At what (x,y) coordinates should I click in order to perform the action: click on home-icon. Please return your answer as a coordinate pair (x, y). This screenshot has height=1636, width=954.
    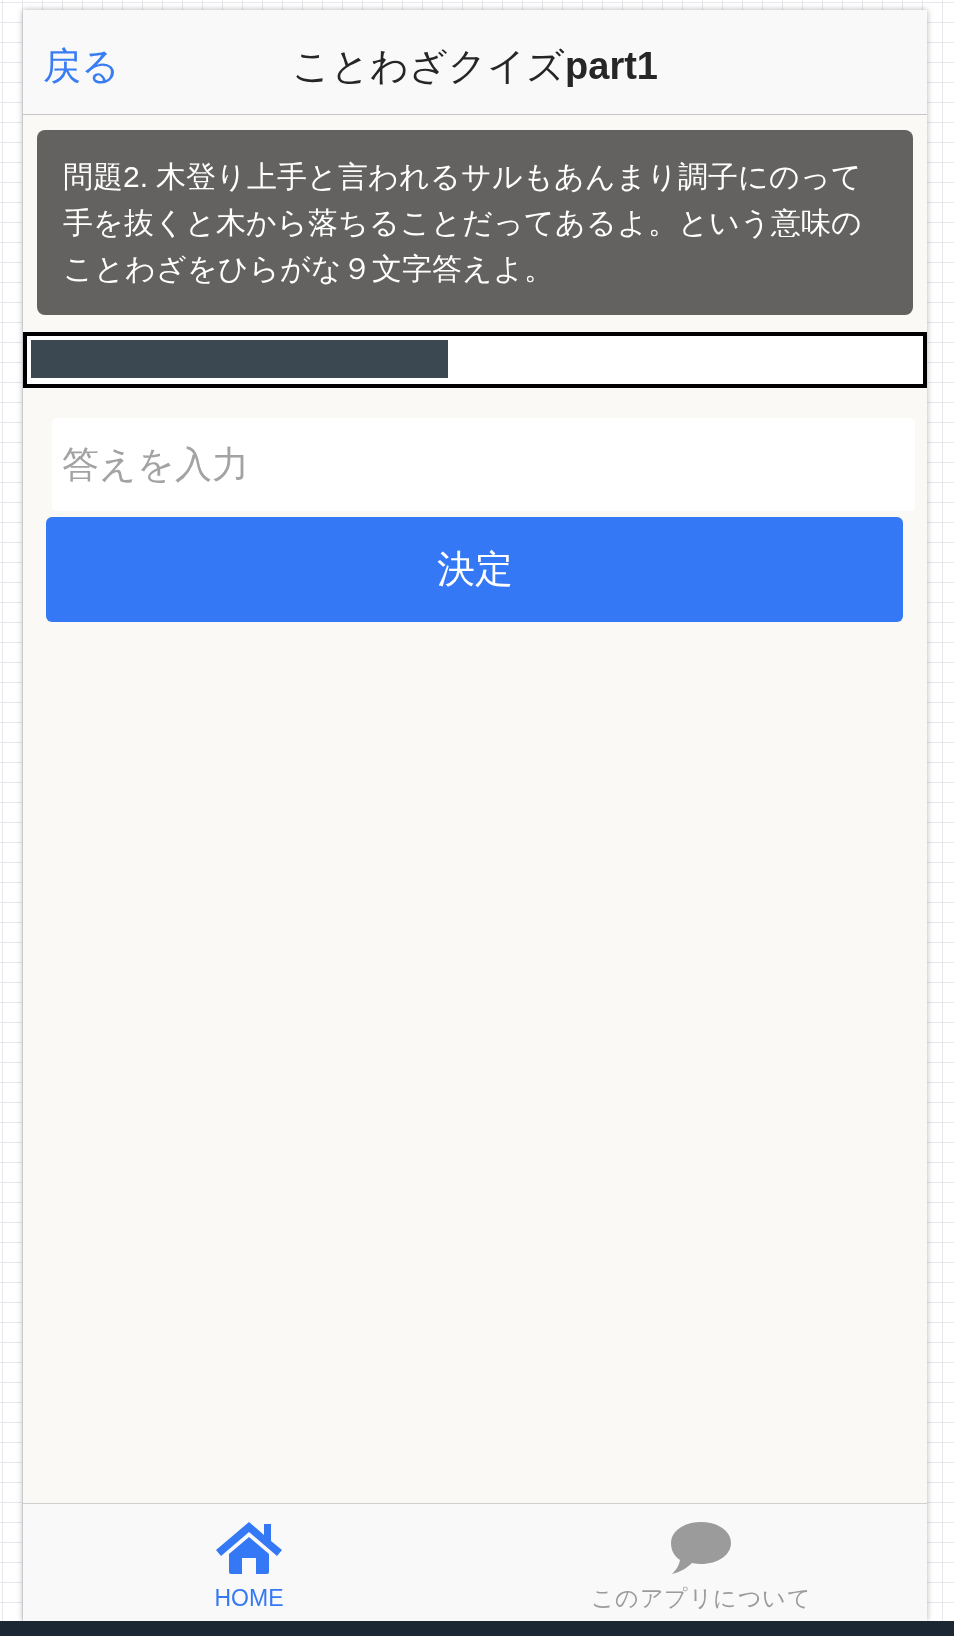
    Looking at the image, I should click on (249, 1548).